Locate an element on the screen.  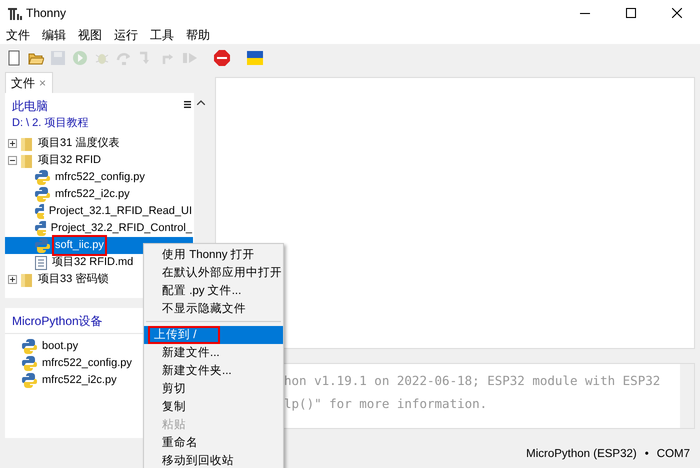
file-name: 项目32 RFID is located at coordinates (69, 160).